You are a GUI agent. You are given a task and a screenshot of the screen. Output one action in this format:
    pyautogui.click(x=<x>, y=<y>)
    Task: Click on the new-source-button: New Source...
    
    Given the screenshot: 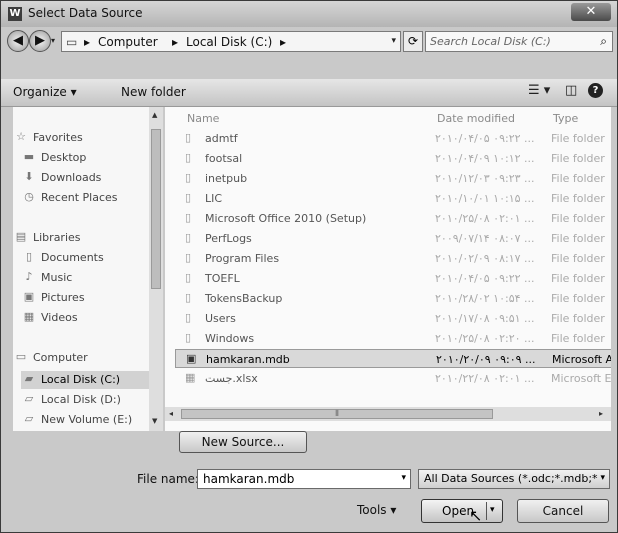 What is the action you would take?
    pyautogui.click(x=243, y=442)
    